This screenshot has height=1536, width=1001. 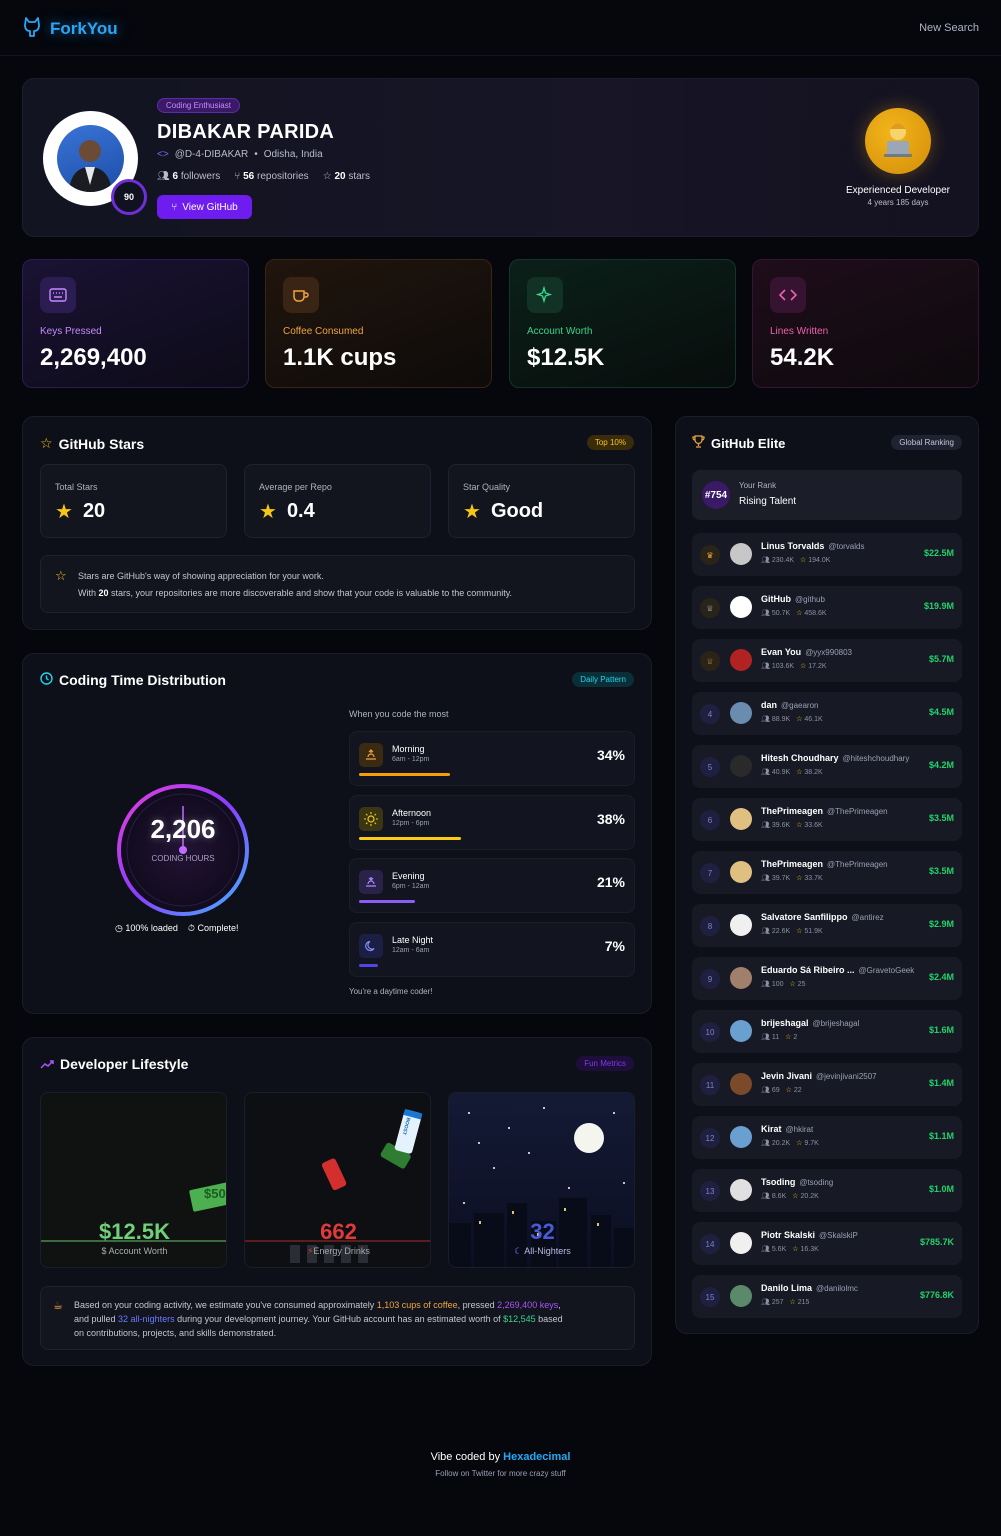 What do you see at coordinates (827, 1137) in the screenshot?
I see `leaderboard-row: 12 Kirat @hkirat 👥︎ 20.2K ☆ 9.7K $1.1M` at bounding box center [827, 1137].